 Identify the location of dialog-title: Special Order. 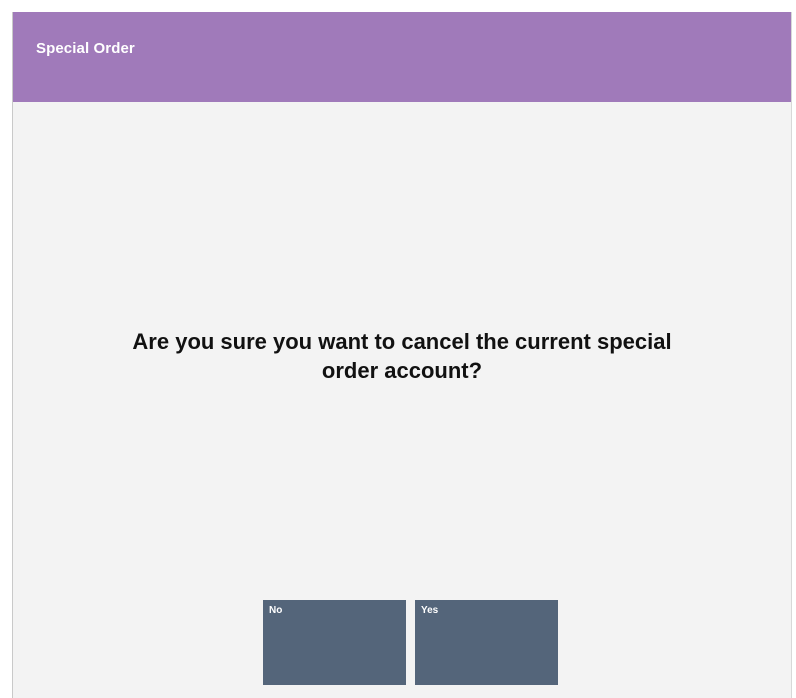
(85, 48).